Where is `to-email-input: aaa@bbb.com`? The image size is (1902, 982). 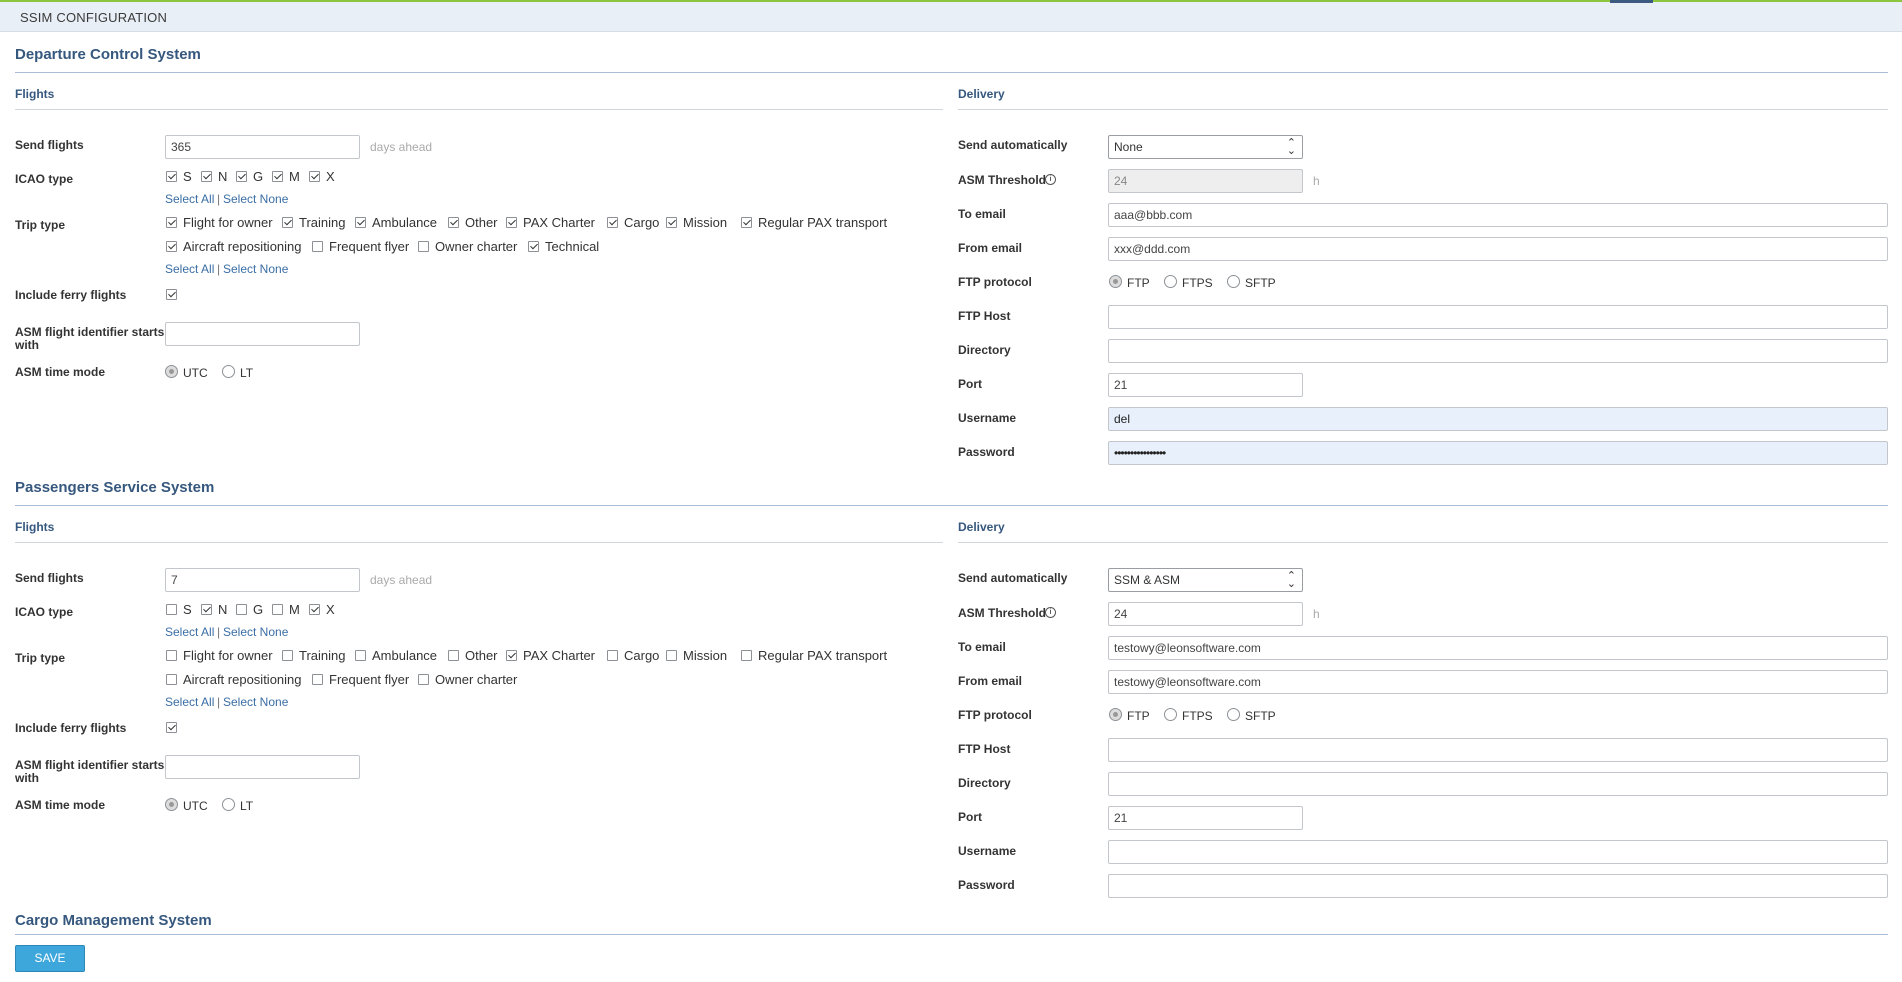
to-email-input: aaa@bbb.com is located at coordinates (1498, 215).